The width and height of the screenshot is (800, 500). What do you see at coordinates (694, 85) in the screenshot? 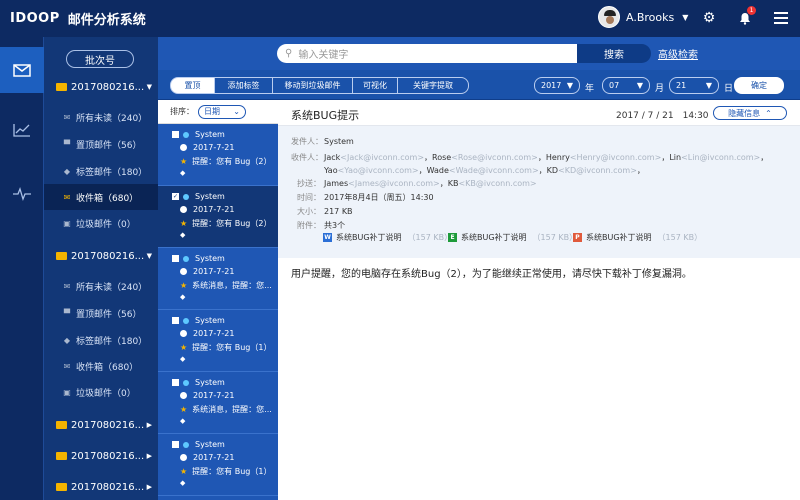
I see `day-select: 21 ▼` at bounding box center [694, 85].